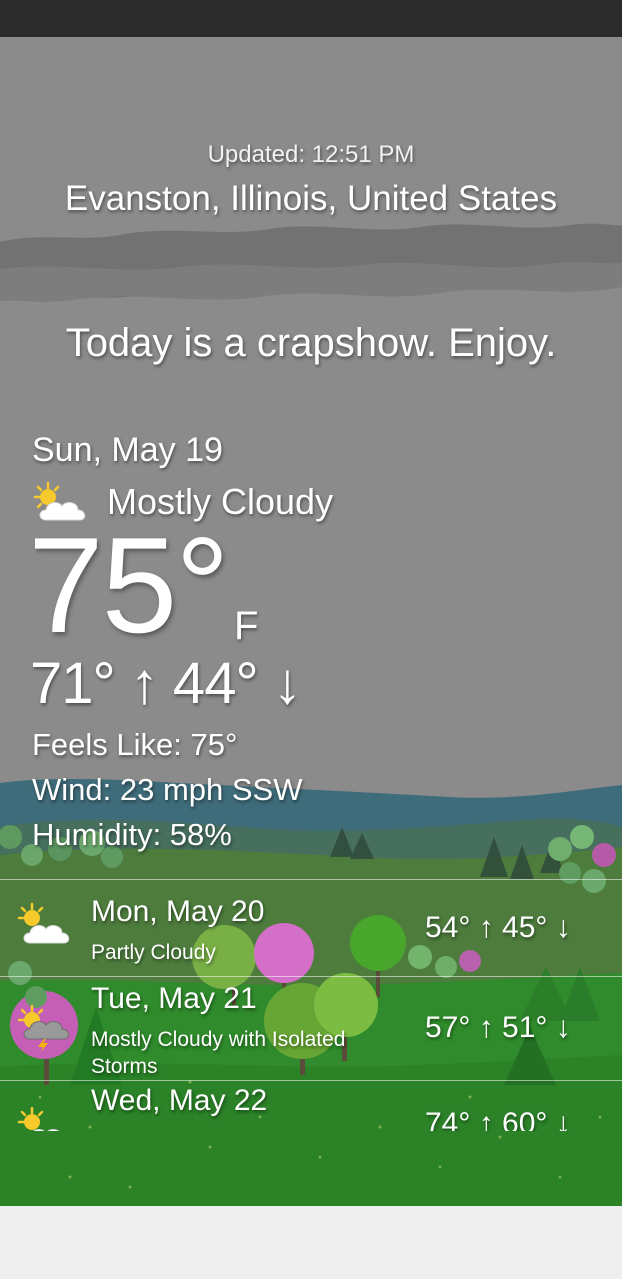 This screenshot has width=622, height=1279. What do you see at coordinates (218, 1053) in the screenshot?
I see `forecast-condition: Mostly Cloudy with Isolated Storms` at bounding box center [218, 1053].